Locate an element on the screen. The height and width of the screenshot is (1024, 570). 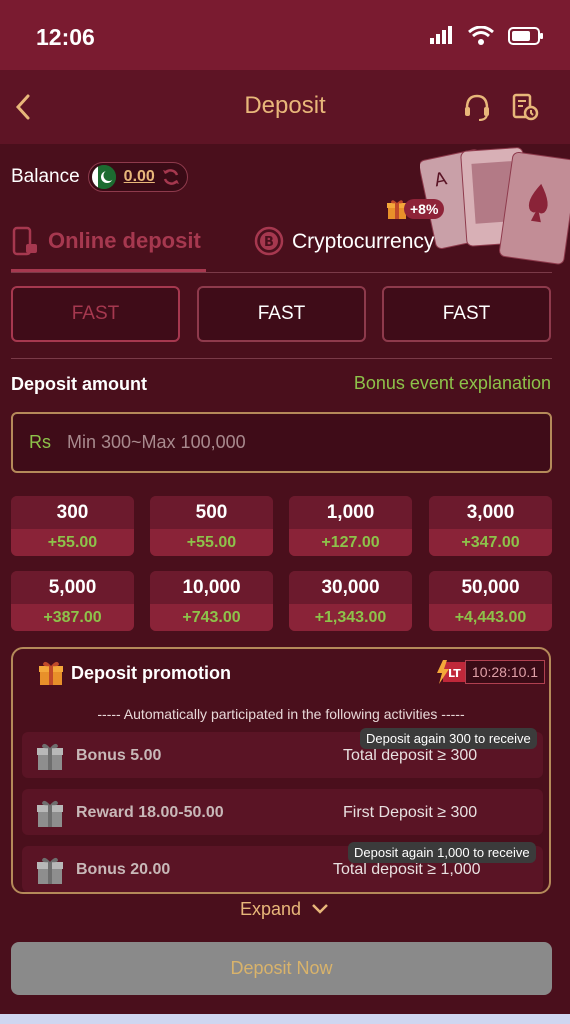
status-bar: 12:06 is located at coordinates (285, 35).